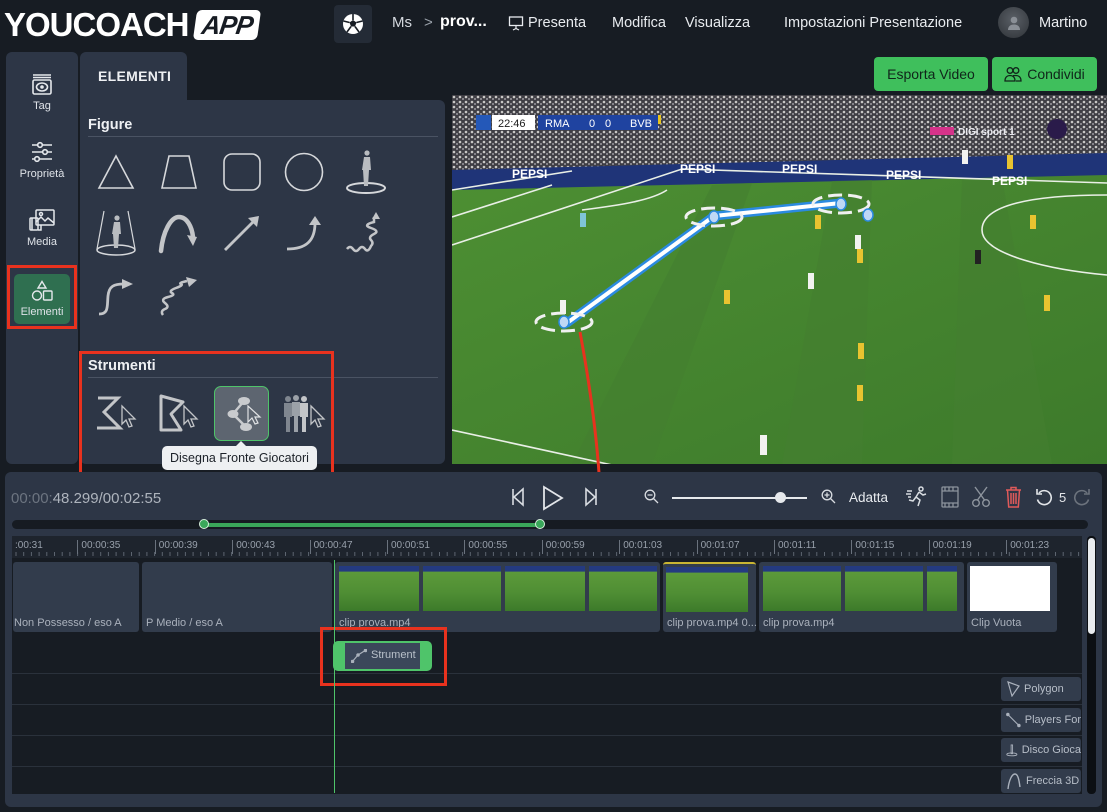 The height and width of the screenshot is (812, 1107). Describe the element at coordinates (981, 496) in the screenshot. I see `scissors-icon` at that location.